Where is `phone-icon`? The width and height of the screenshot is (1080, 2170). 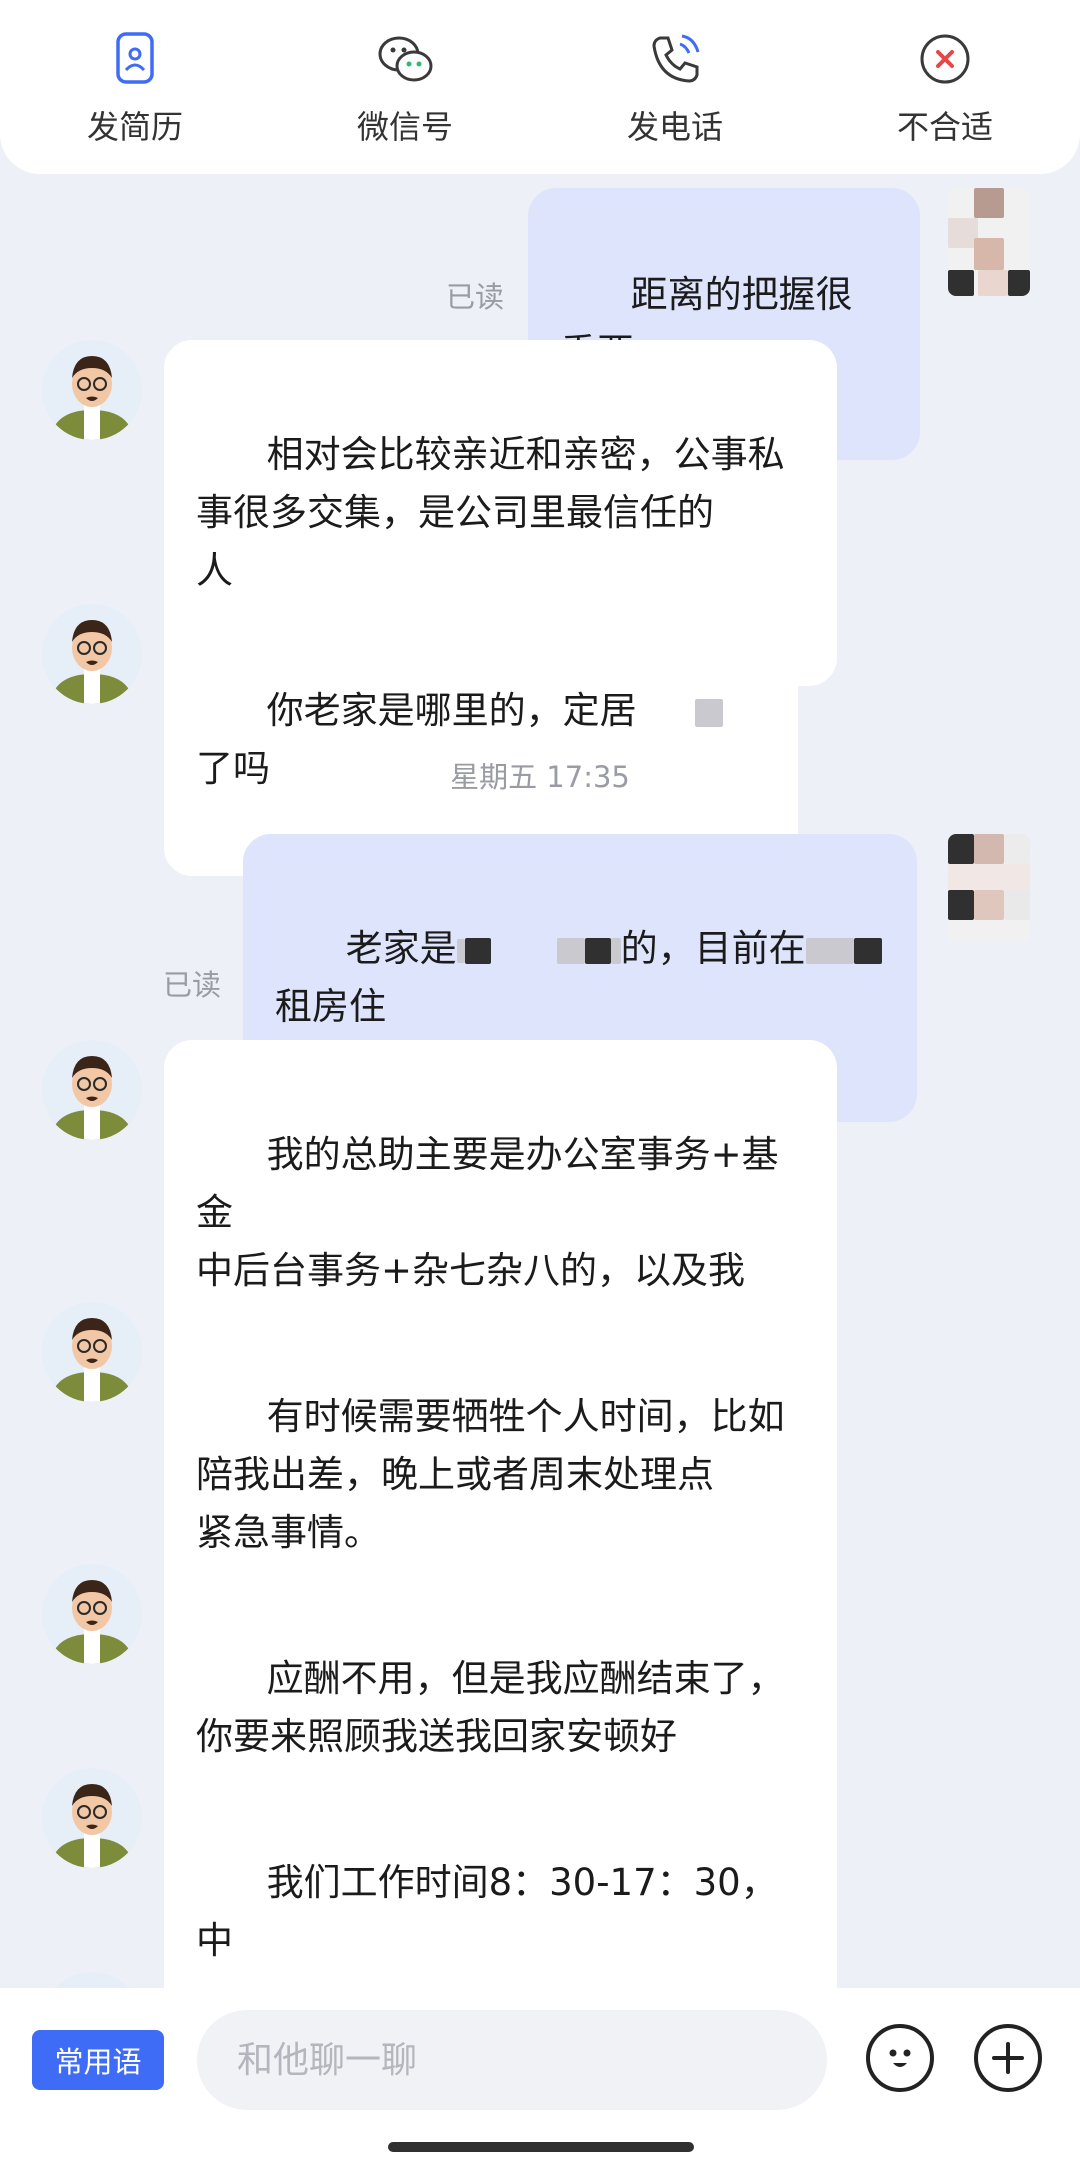
phone-icon is located at coordinates (676, 58).